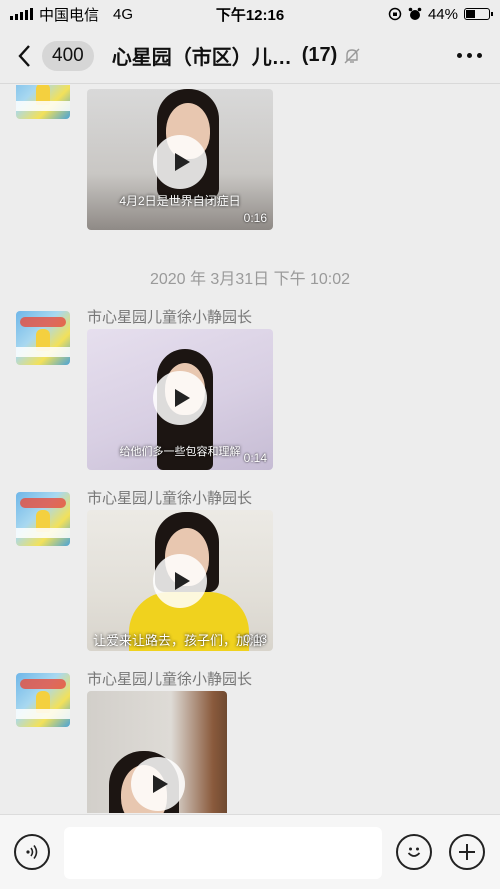  I want to click on carrier-name: 中国电信, so click(69, 15).